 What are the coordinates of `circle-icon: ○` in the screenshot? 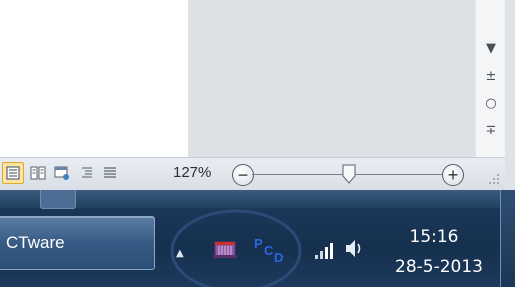 It's located at (491, 103).